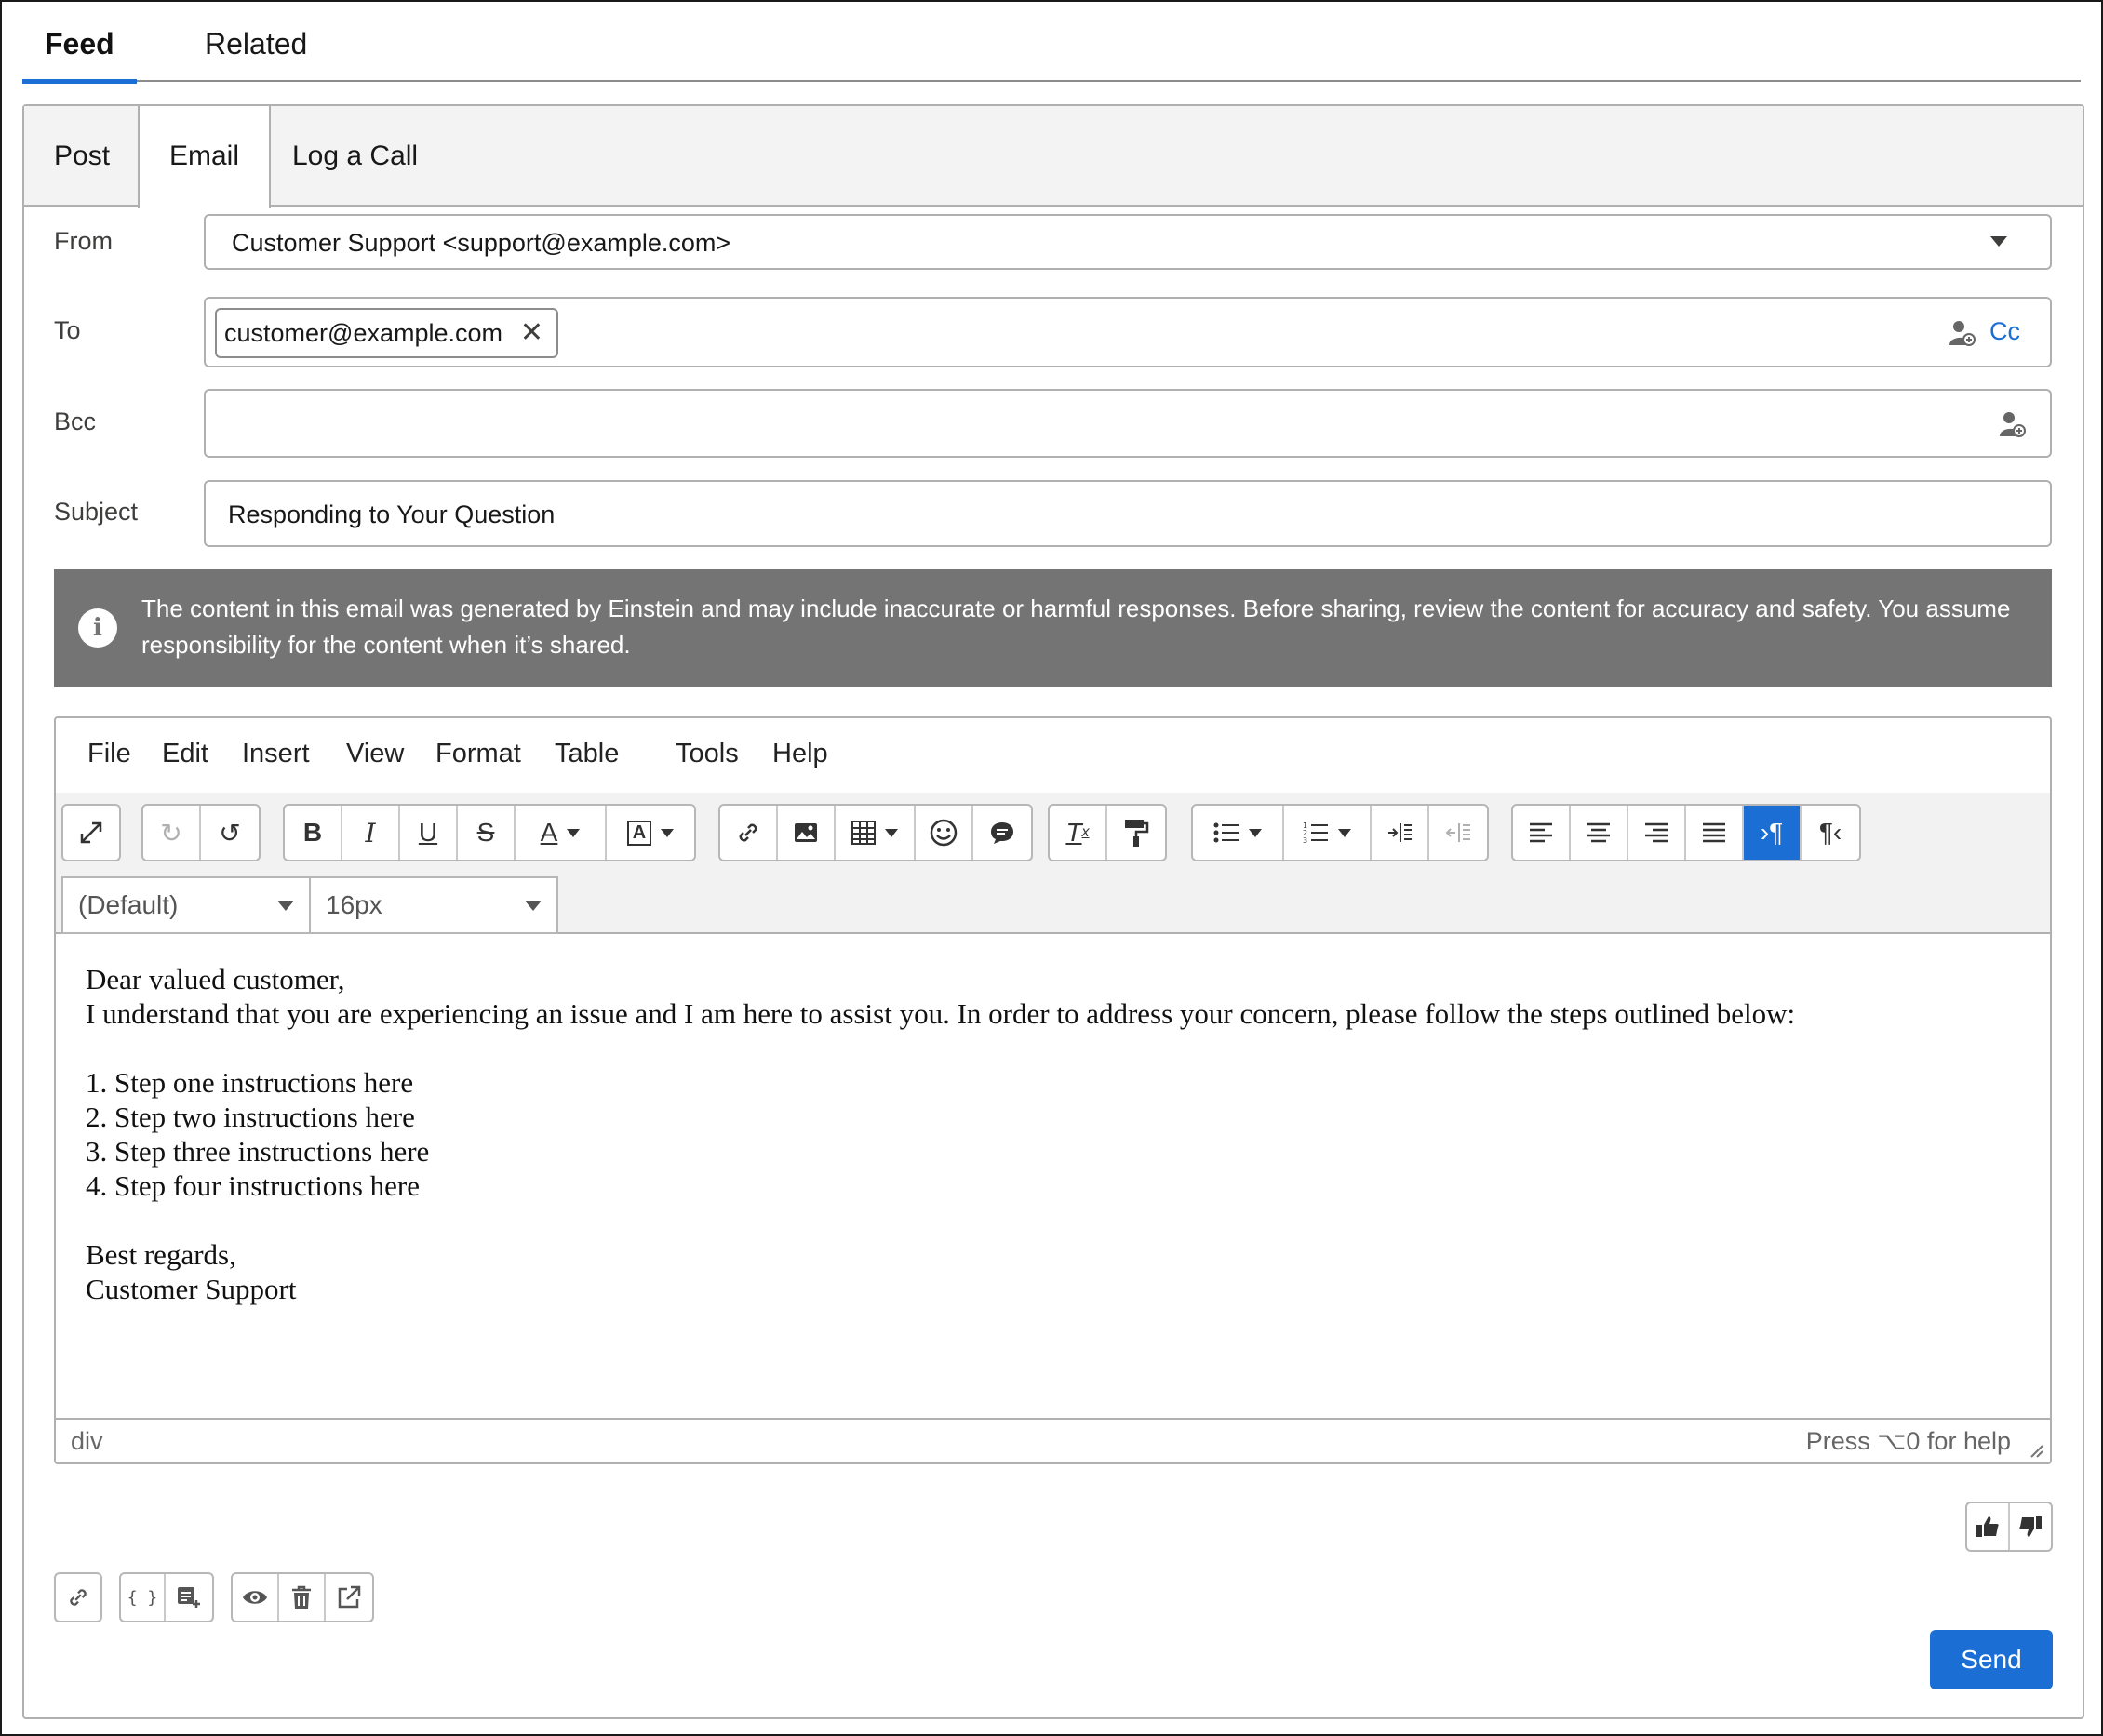 This screenshot has height=1736, width=2103. What do you see at coordinates (429, 833) in the screenshot?
I see `underline-icon: U` at bounding box center [429, 833].